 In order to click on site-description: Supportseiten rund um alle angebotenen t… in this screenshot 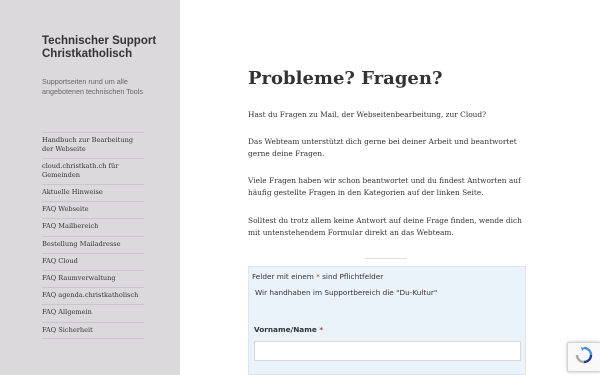, I will do `click(92, 86)`.